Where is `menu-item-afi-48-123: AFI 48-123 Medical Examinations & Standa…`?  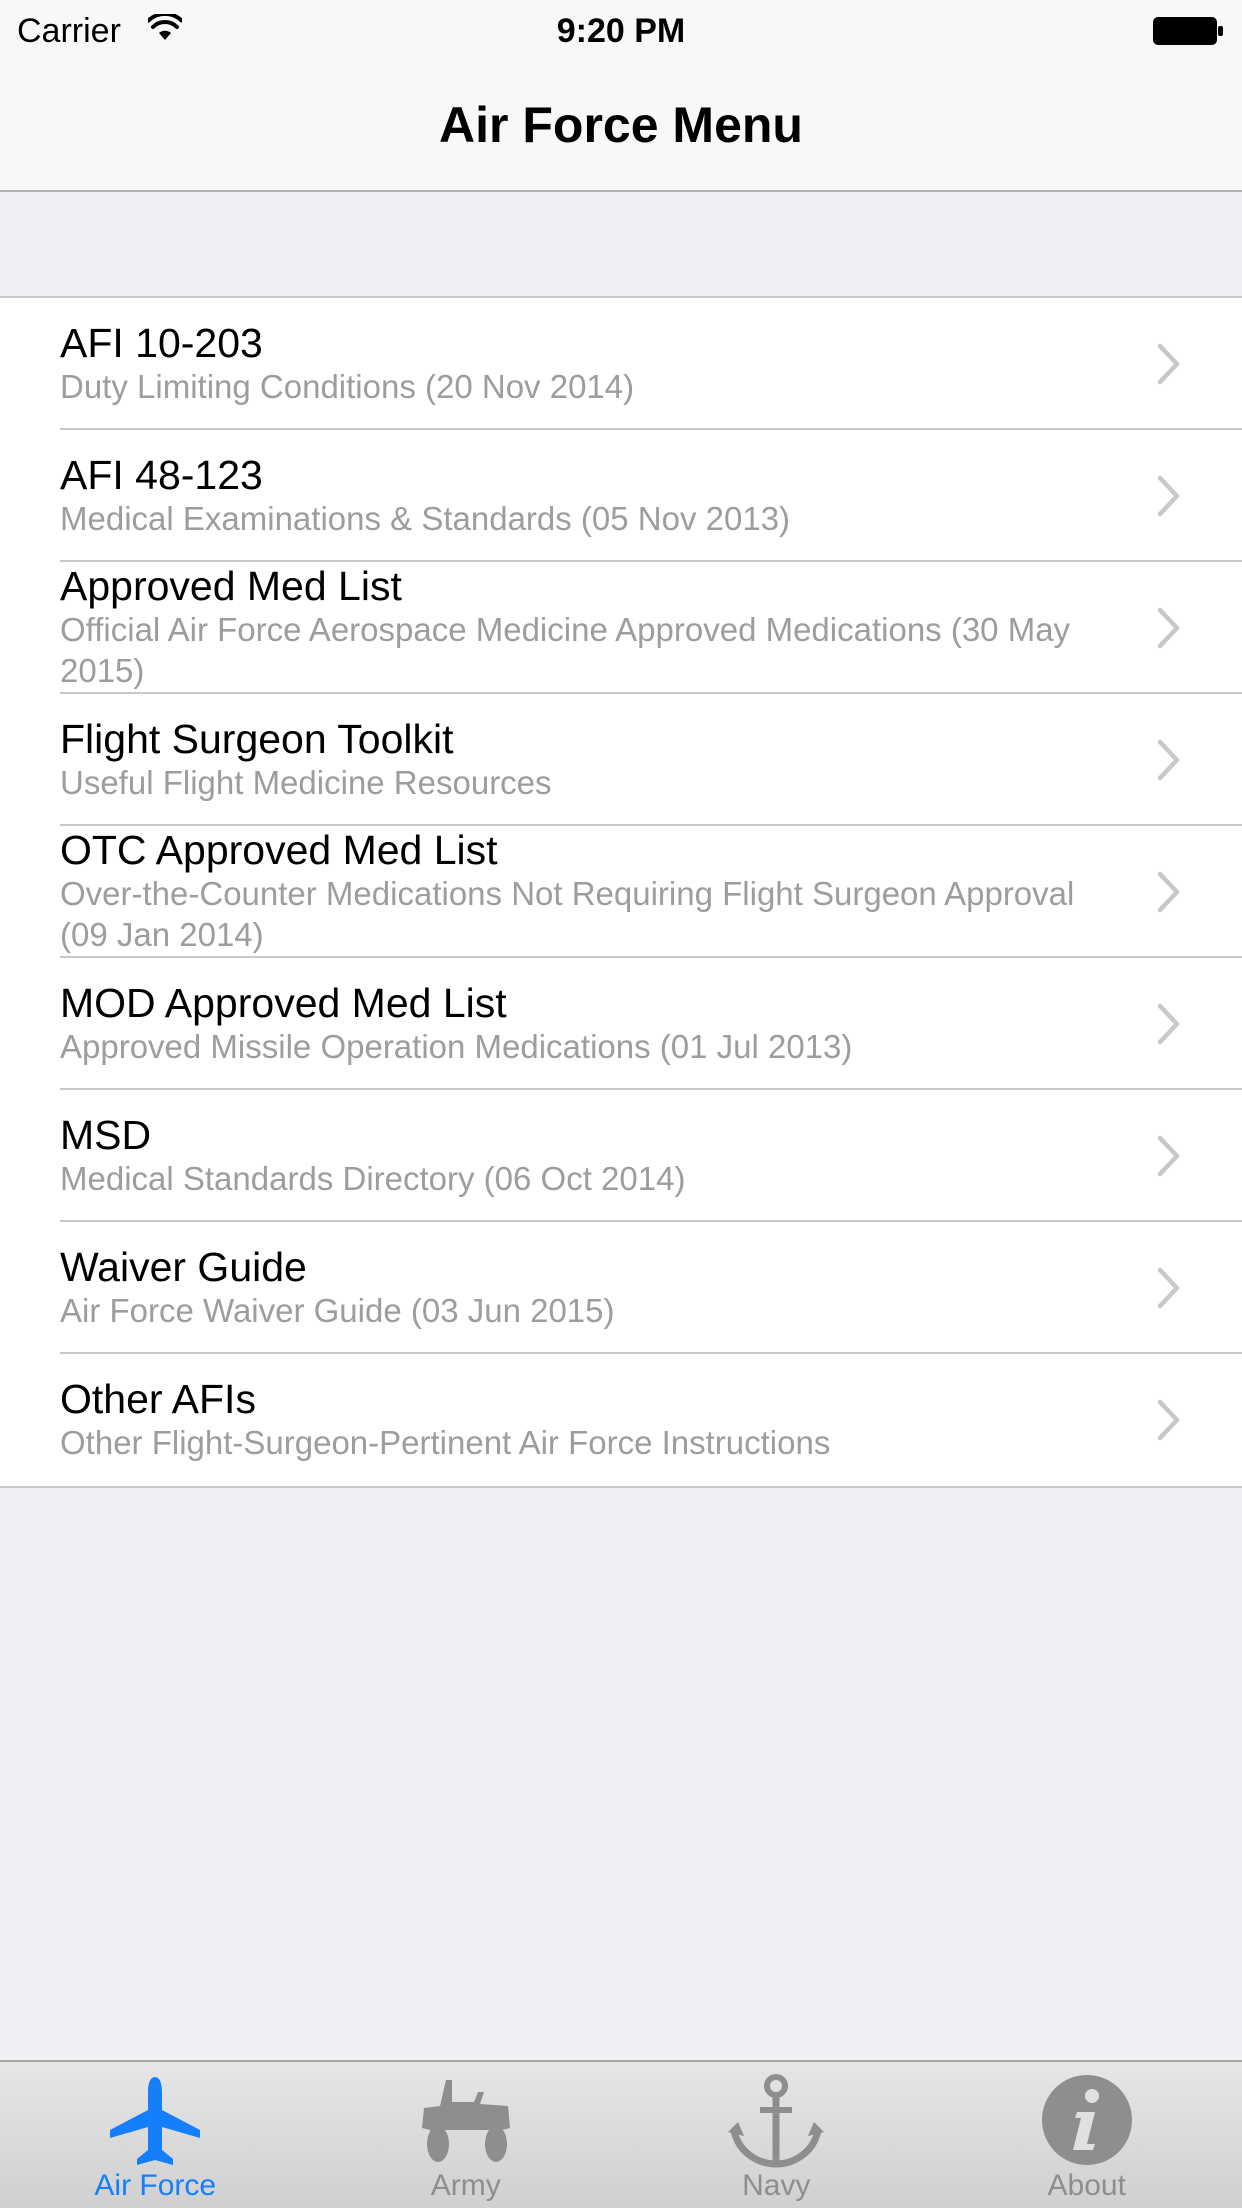 menu-item-afi-48-123: AFI 48-123 Medical Examinations & Standa… is located at coordinates (621, 496).